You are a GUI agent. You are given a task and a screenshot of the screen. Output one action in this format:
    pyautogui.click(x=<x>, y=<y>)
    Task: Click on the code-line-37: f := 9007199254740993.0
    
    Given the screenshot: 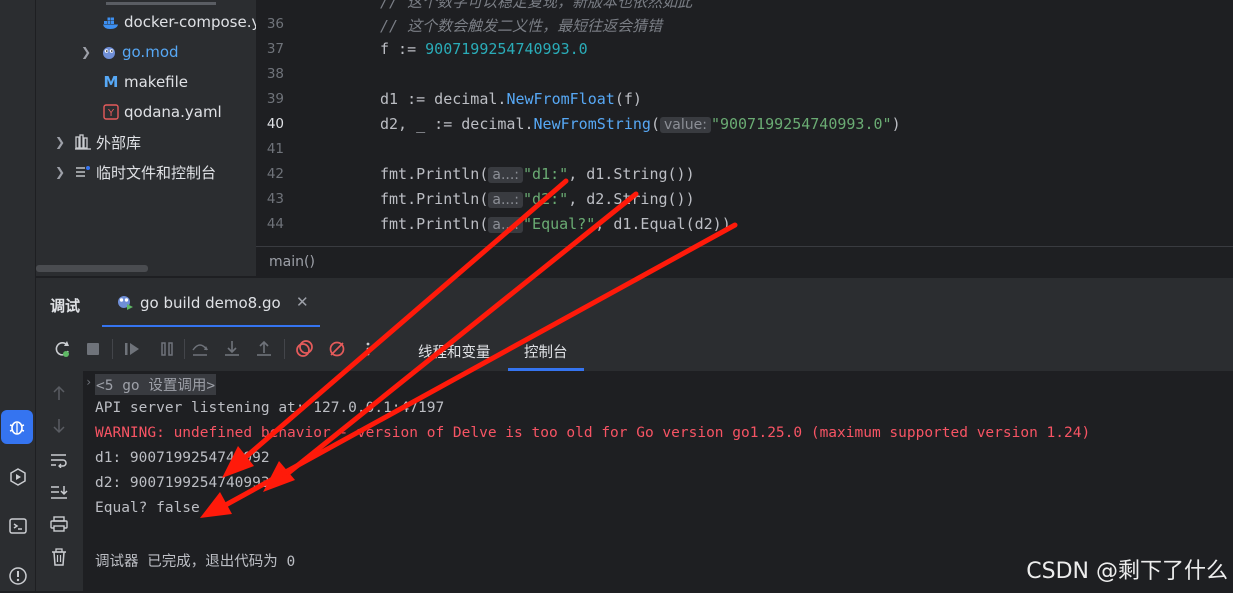 What is the action you would take?
    pyautogui.click(x=484, y=49)
    